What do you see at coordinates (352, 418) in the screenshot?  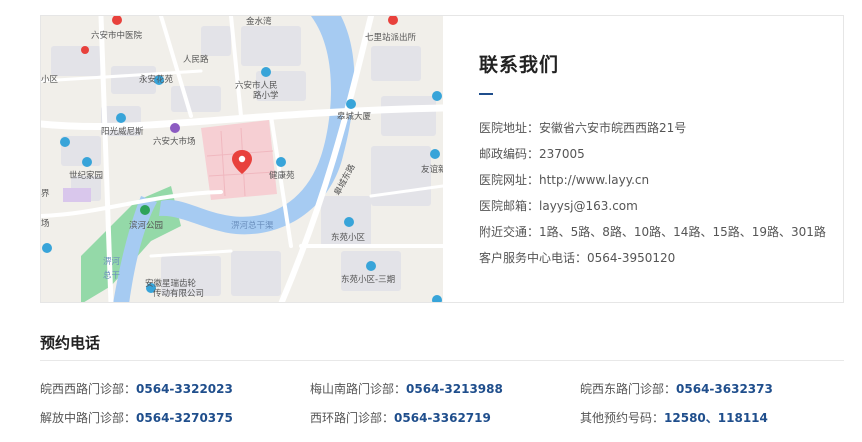 I see `clinic-label: 西环路门诊部：` at bounding box center [352, 418].